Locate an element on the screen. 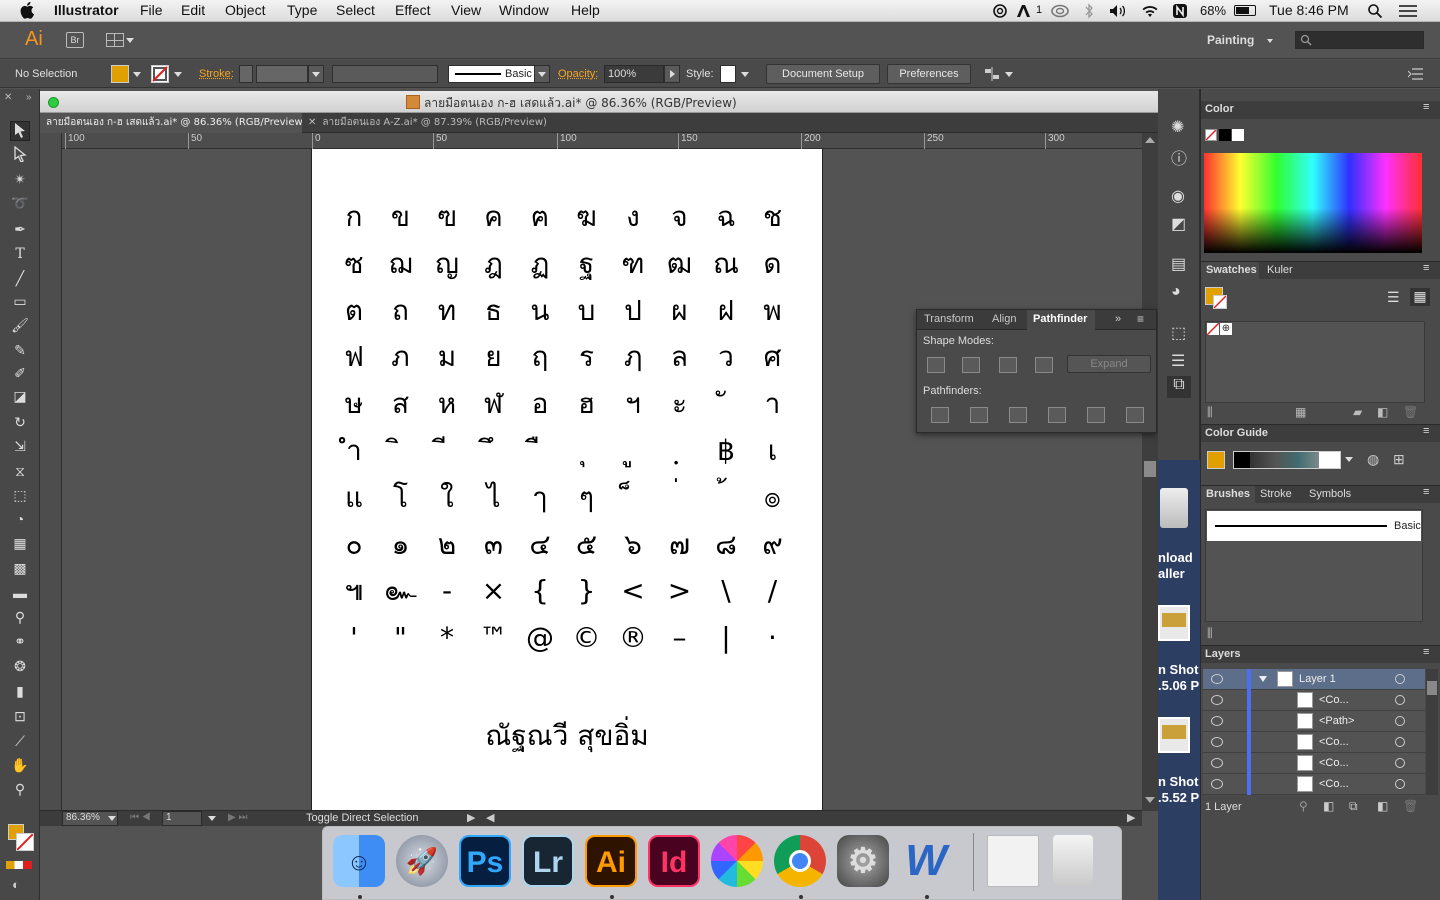 The width and height of the screenshot is (1440, 900). white-swatch is located at coordinates (1238, 135).